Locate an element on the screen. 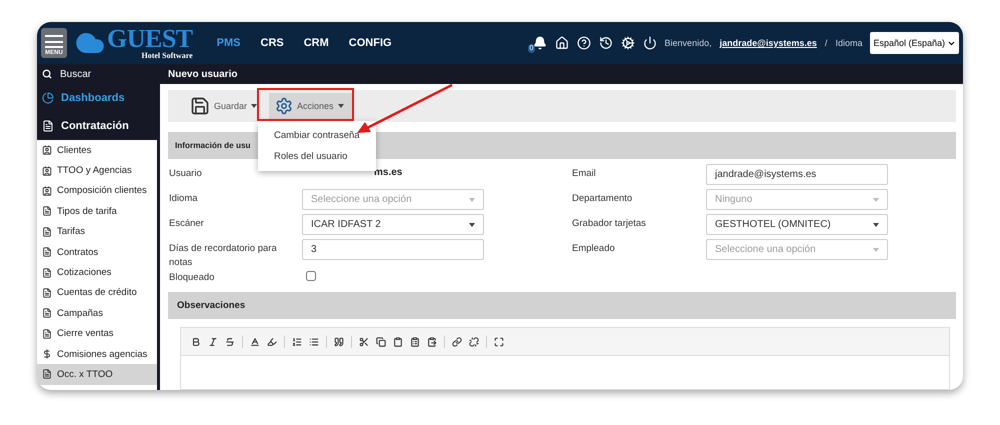  search-field: Buscar is located at coordinates (97, 74).